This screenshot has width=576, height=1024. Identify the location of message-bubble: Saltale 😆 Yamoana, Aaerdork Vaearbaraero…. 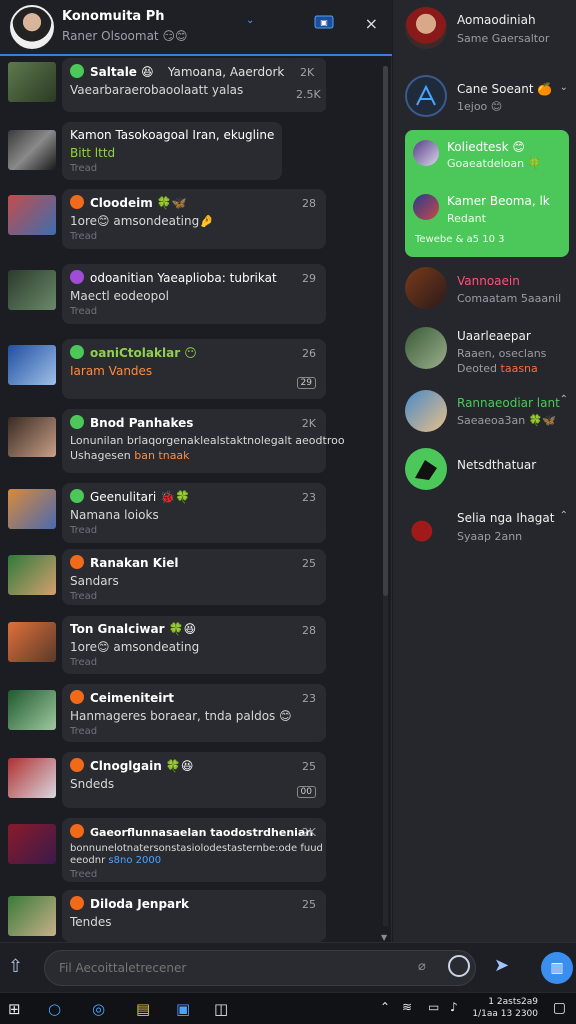
(193, 85).